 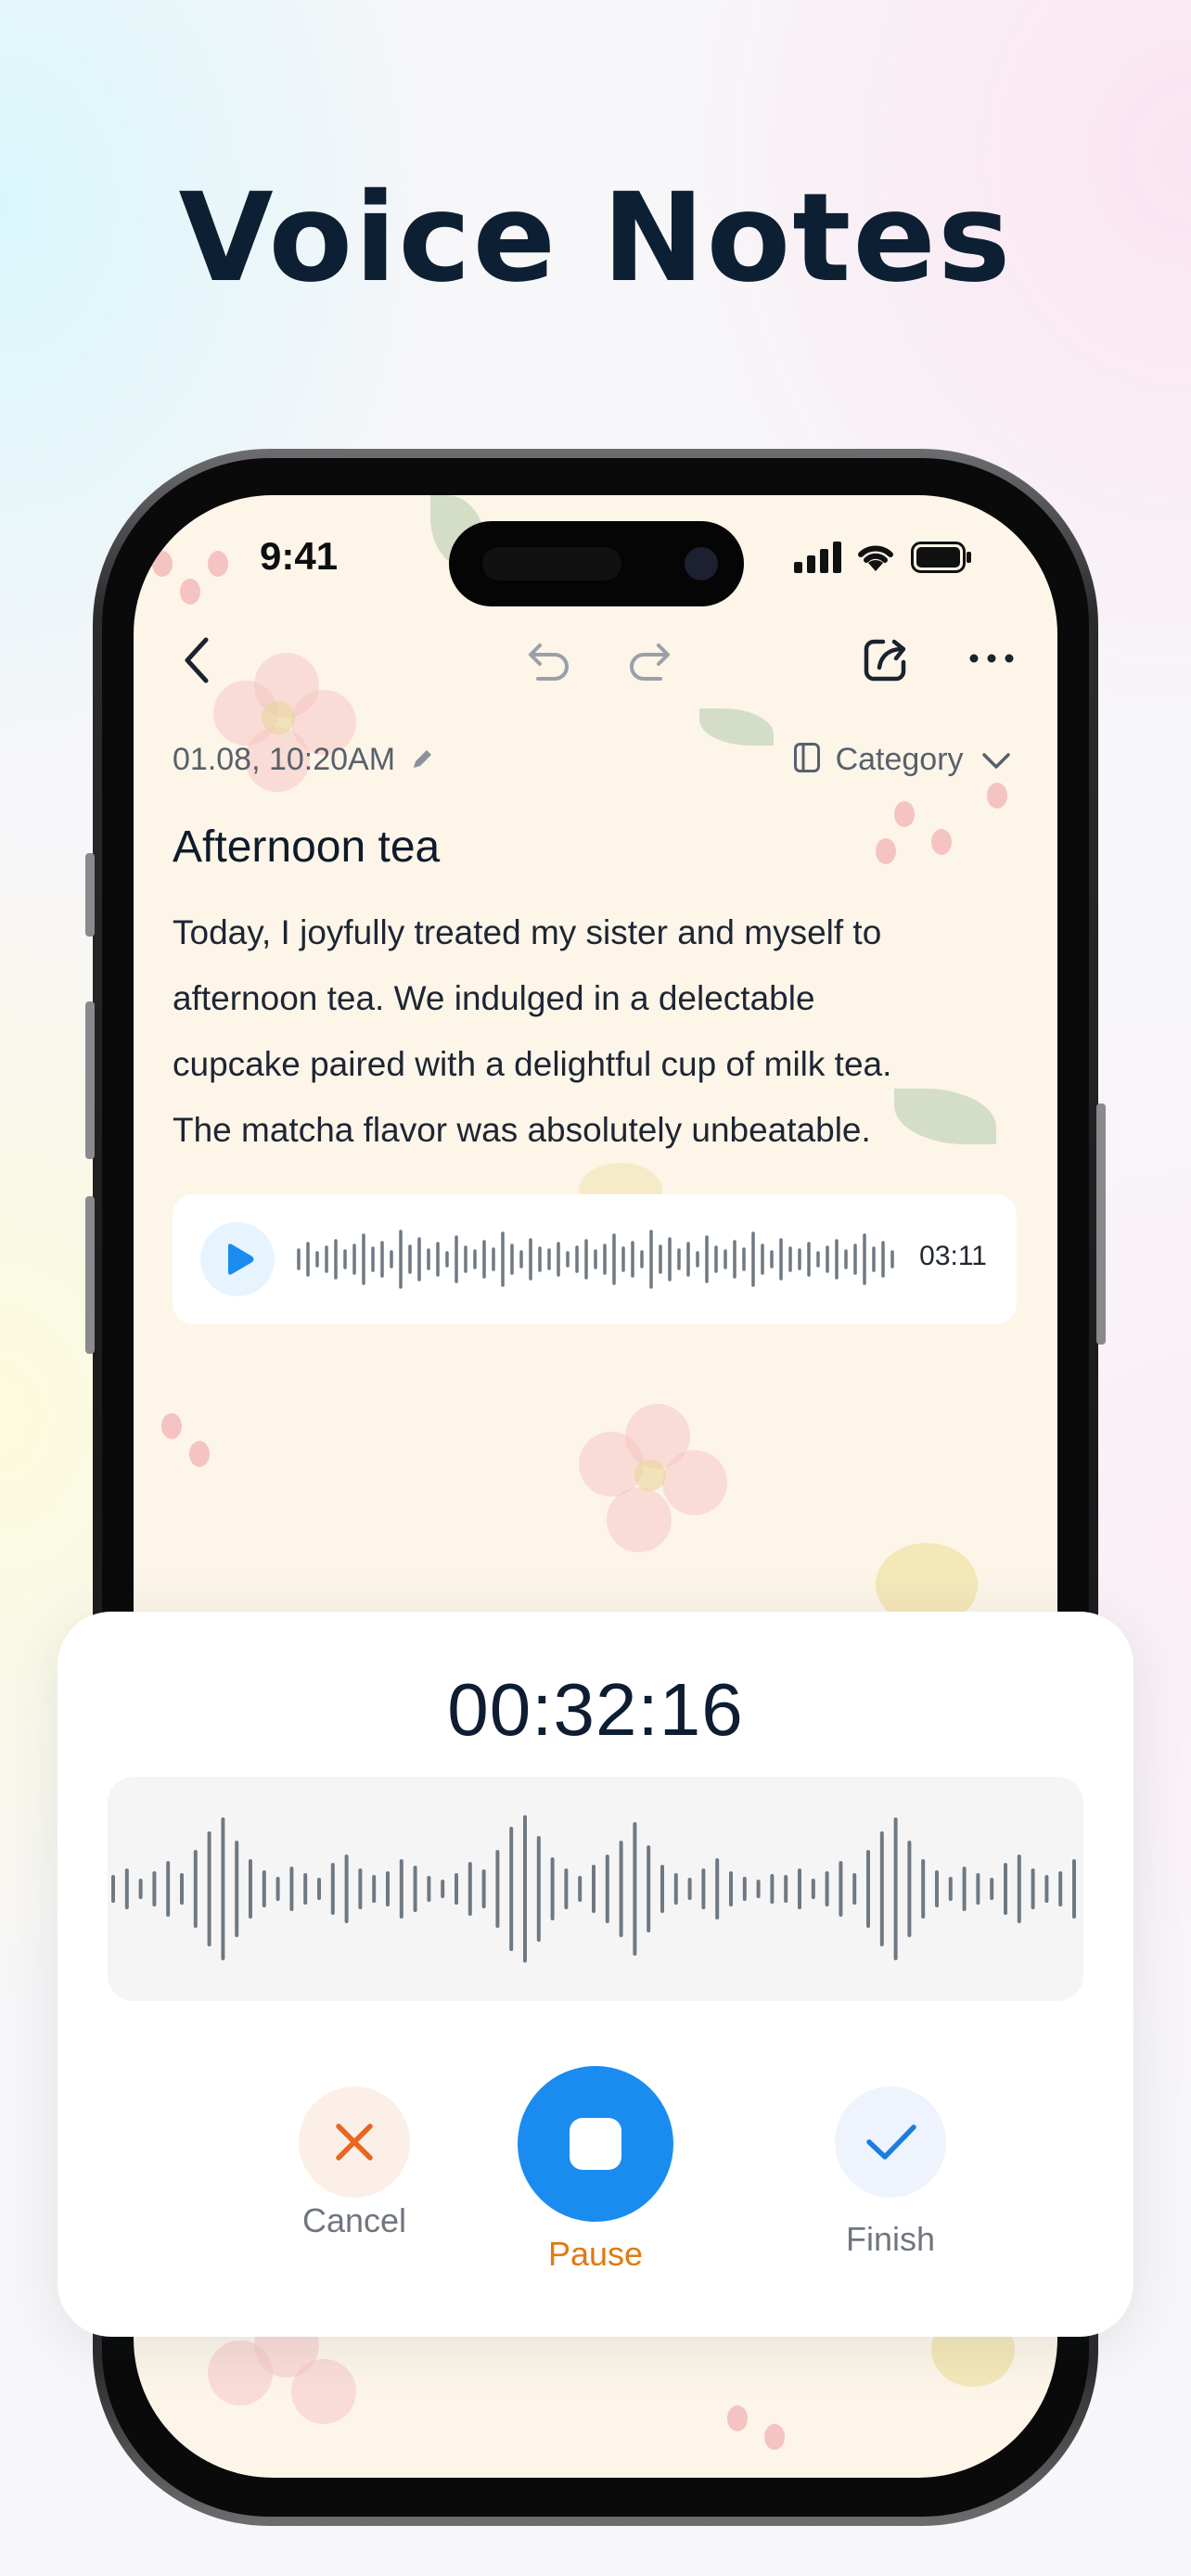 I want to click on check-icon, so click(x=891, y=2142).